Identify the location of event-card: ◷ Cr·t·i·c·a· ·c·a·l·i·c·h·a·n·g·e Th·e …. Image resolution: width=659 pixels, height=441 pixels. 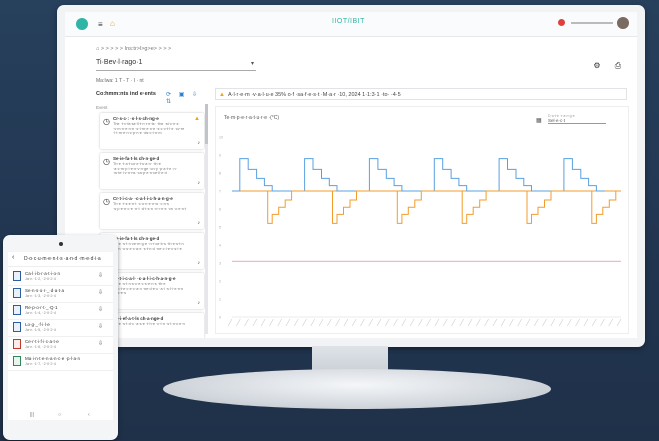
(152, 211).